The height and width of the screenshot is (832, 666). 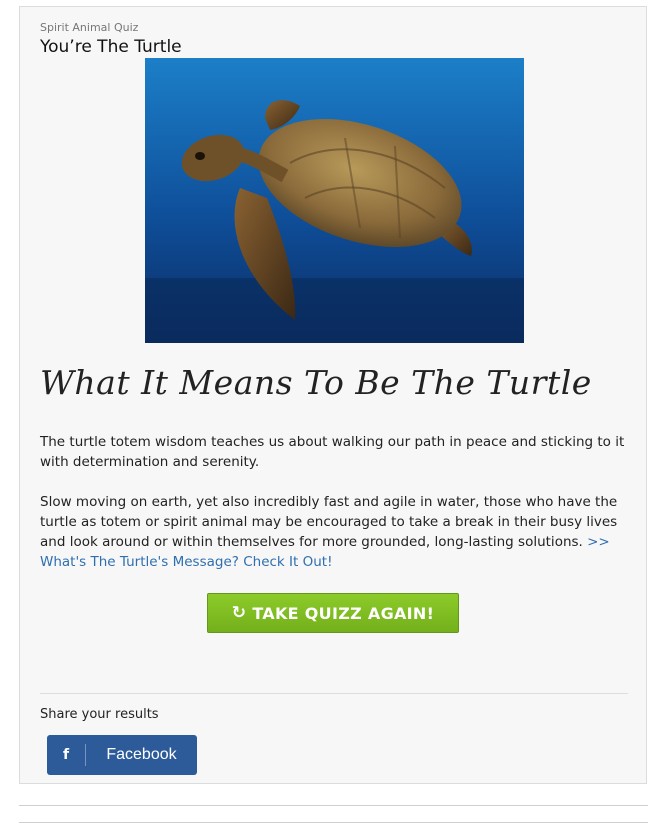 I want to click on facebook-label: Facebook, so click(x=141, y=754).